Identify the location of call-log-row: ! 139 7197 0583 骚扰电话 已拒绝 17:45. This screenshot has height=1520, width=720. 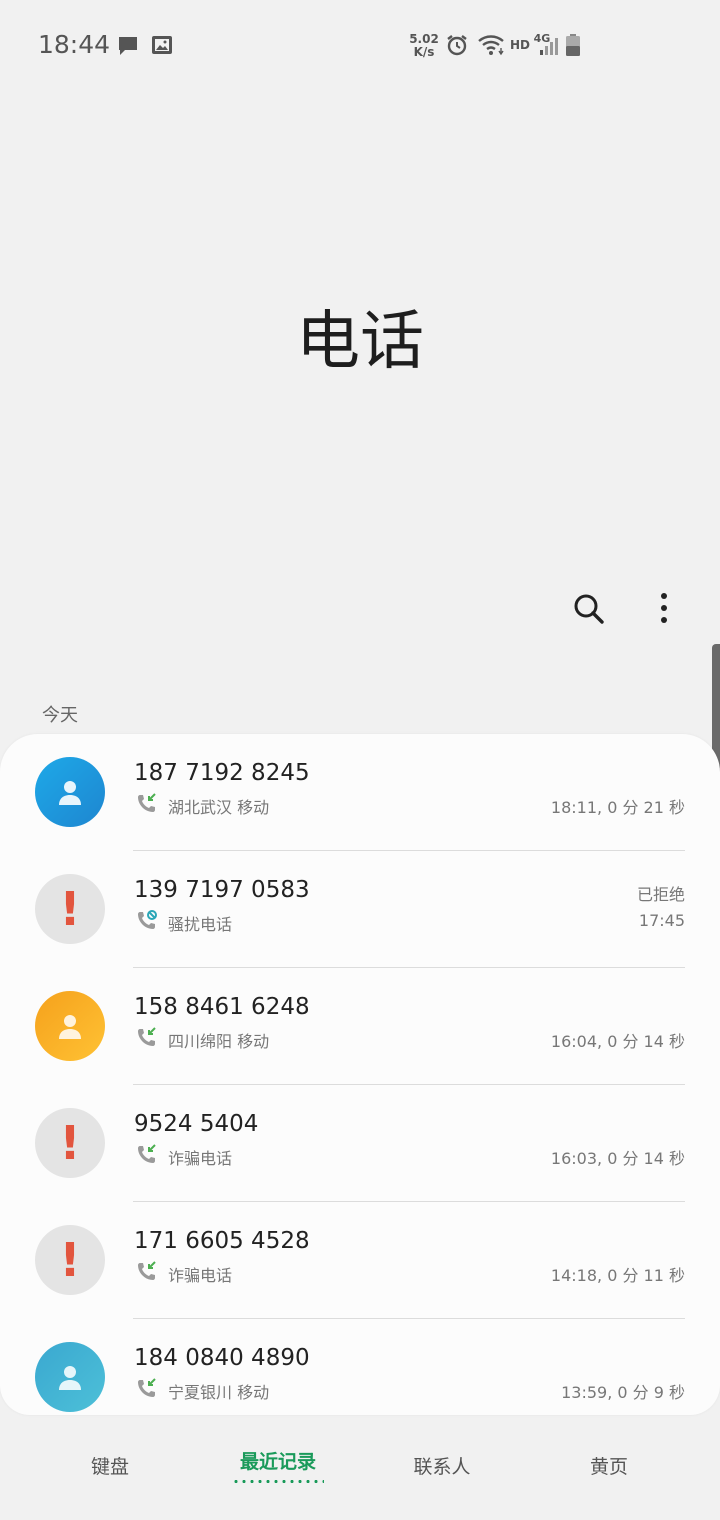
(360, 909).